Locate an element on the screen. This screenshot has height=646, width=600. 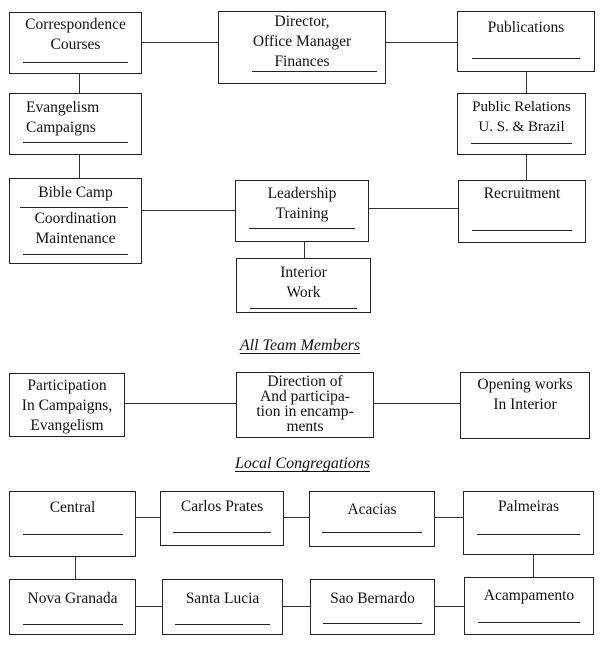
box-evangelism-campaigns: Evangelism Campaigns is located at coordinates (75, 124).